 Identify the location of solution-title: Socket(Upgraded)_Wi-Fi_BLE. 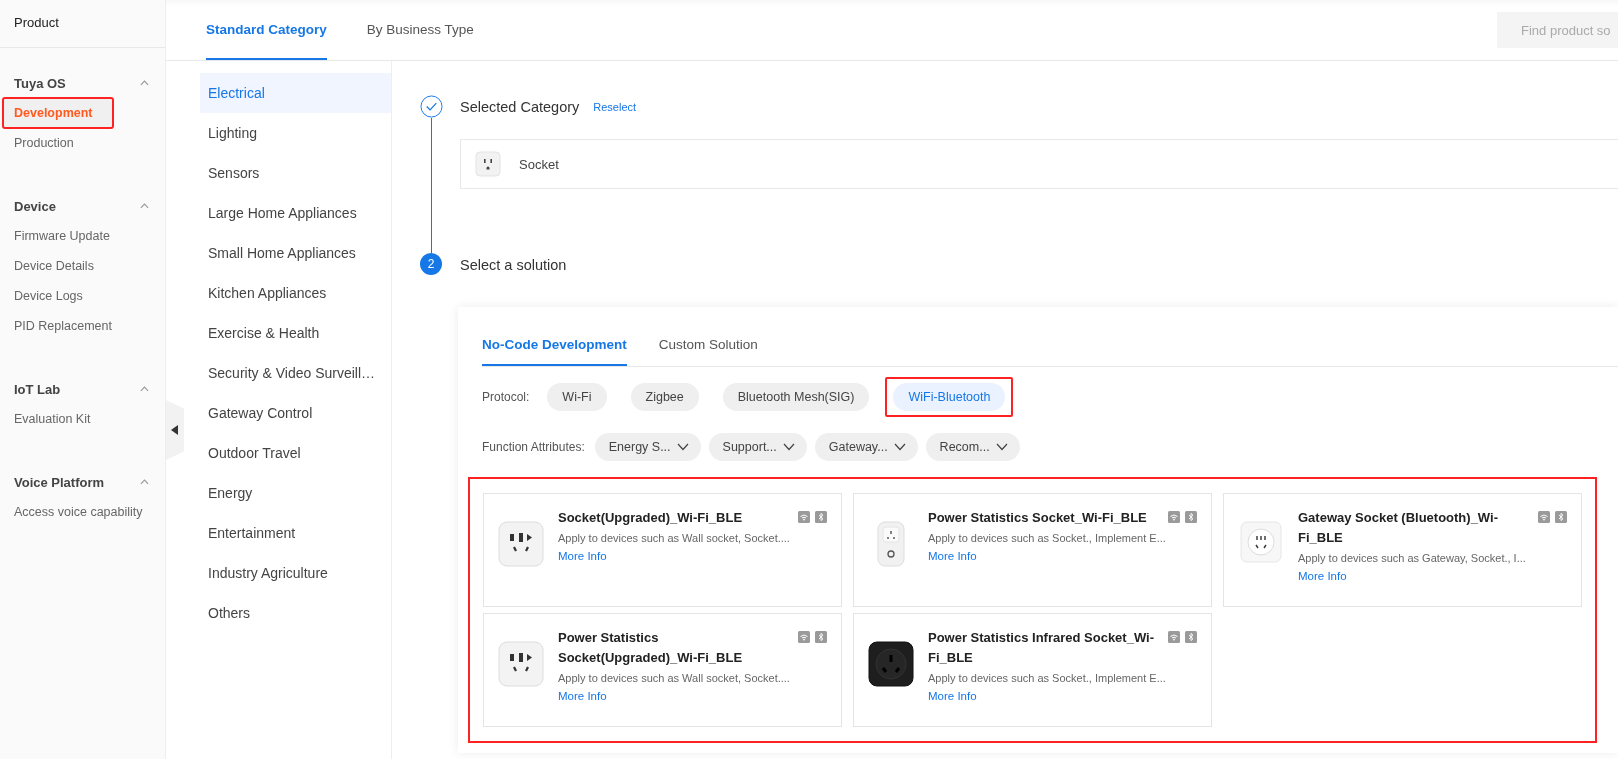
(651, 518).